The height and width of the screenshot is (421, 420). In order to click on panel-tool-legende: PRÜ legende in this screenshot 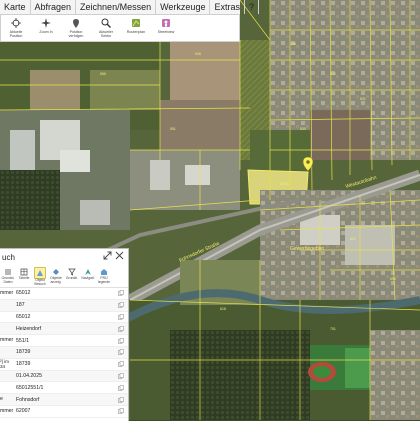, I will do `click(104, 276)`.